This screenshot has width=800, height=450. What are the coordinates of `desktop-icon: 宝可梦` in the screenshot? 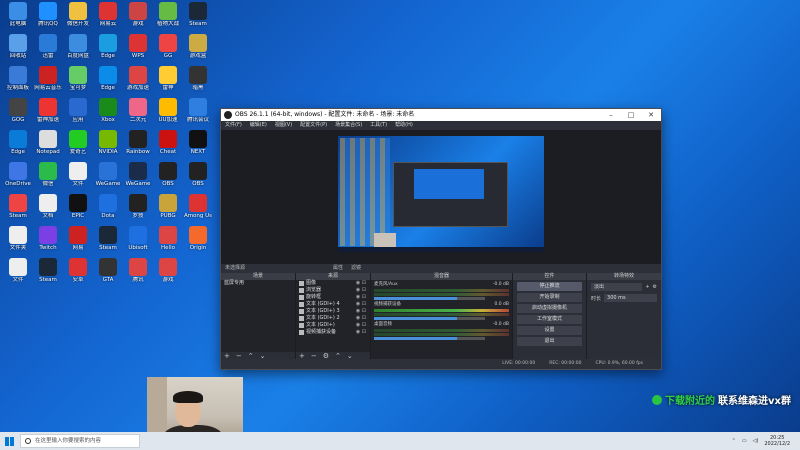 It's located at (78, 81).